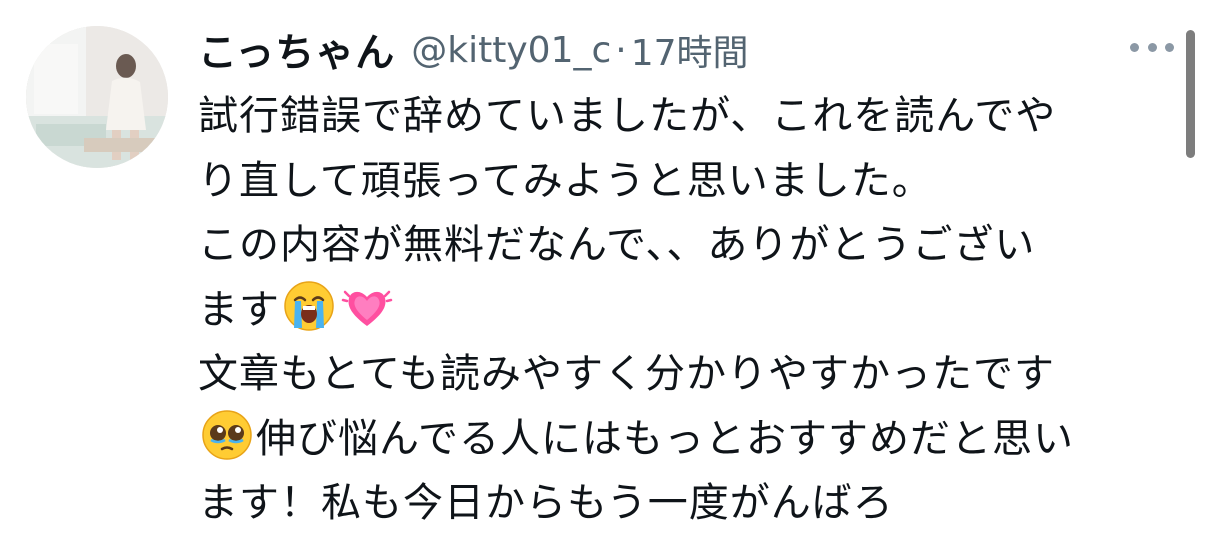 Image resolution: width=1206 pixels, height=536 pixels. I want to click on tweet-text-line: 文章もとても読みやすく分かりやすかったです, so click(685, 374).